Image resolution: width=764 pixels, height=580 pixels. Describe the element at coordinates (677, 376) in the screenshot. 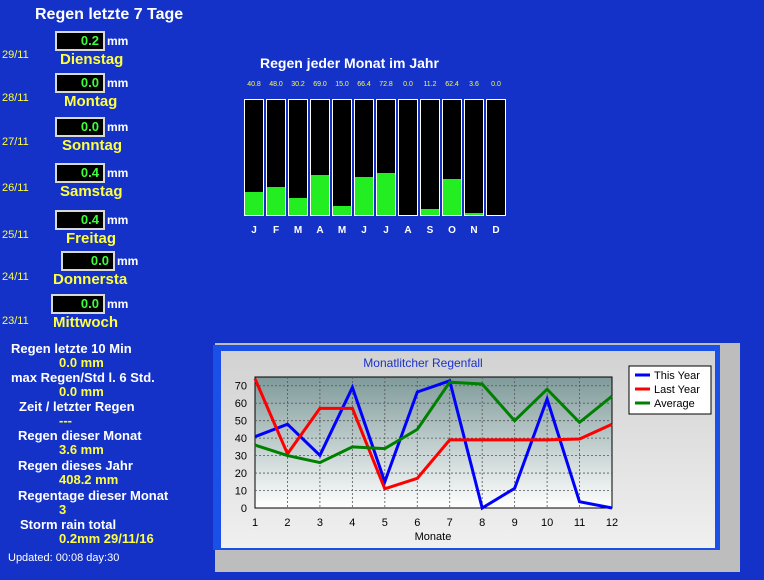

I see `legend-label: This Year` at that location.